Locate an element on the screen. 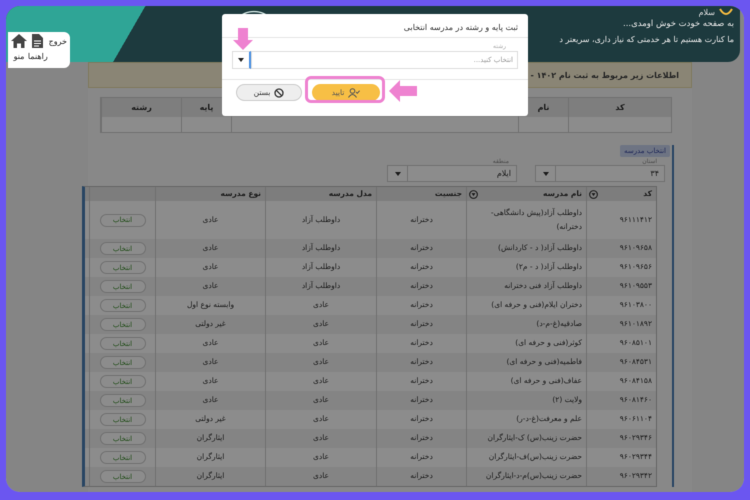 Image resolution: width=750 pixels, height=500 pixels. ban-icon is located at coordinates (279, 93).